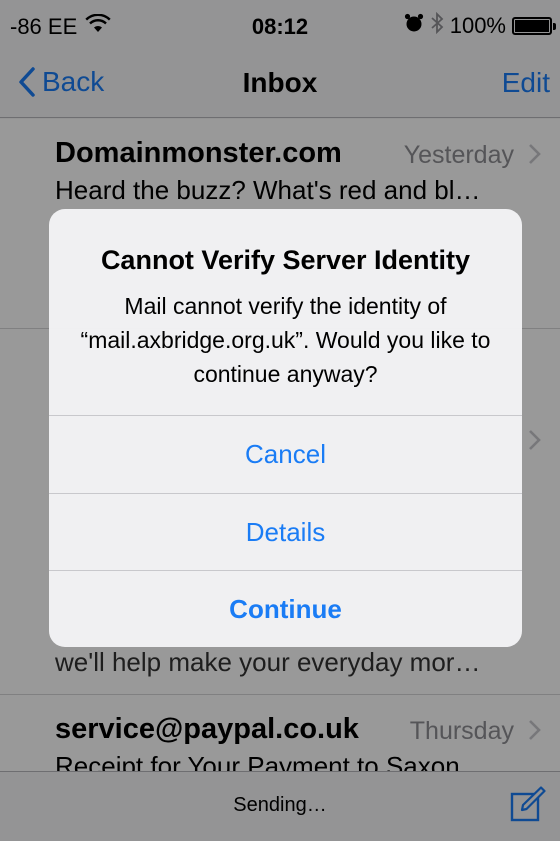 The height and width of the screenshot is (841, 560). I want to click on details-button: Details, so click(285, 532).